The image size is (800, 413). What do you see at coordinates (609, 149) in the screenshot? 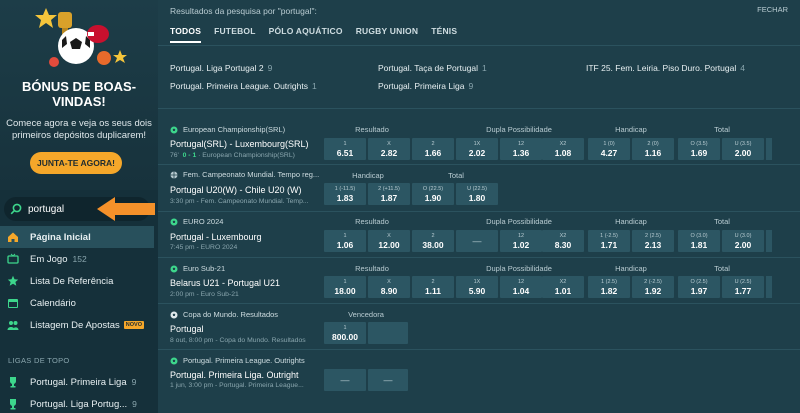
I see `odds-button: 1 (0) 4.27` at bounding box center [609, 149].